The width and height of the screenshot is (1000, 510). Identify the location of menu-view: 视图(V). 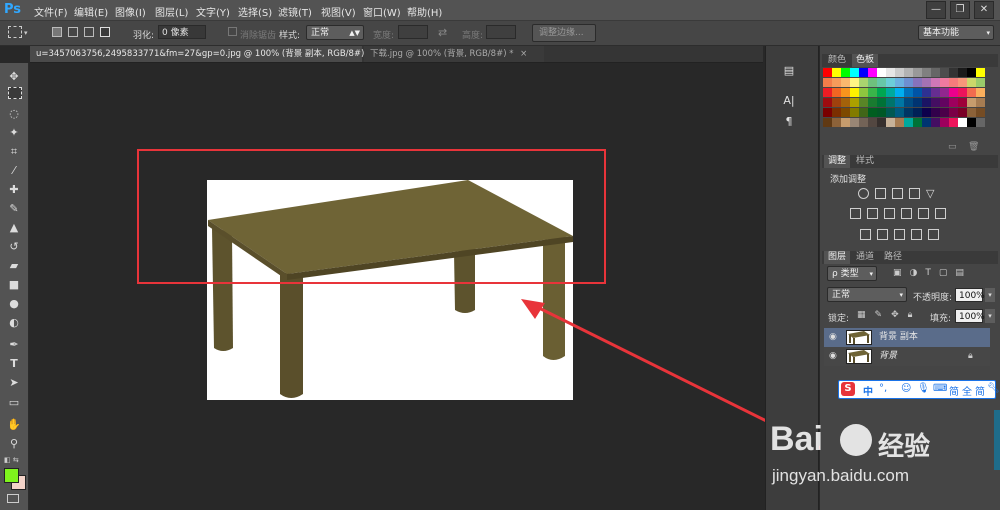
(338, 11).